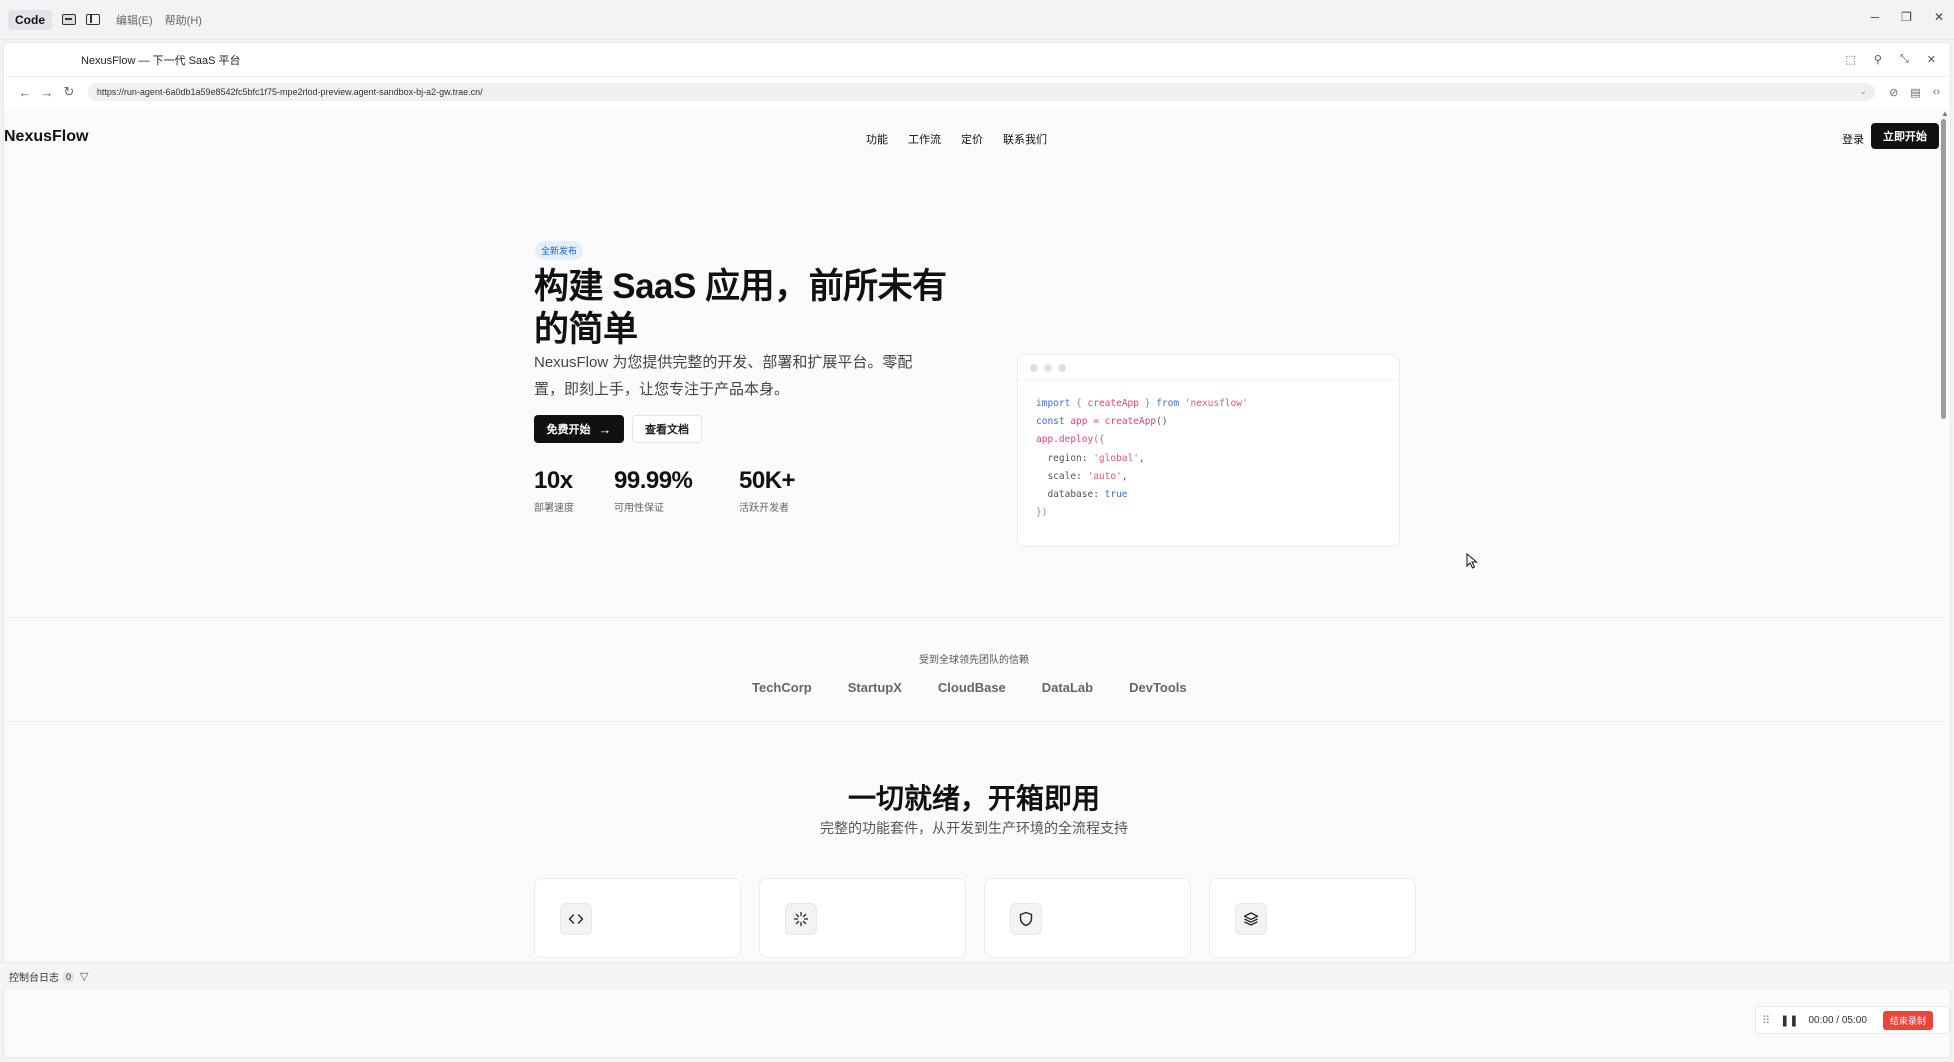 The height and width of the screenshot is (1062, 1954). I want to click on pin-icon: ⚲, so click(1878, 59).